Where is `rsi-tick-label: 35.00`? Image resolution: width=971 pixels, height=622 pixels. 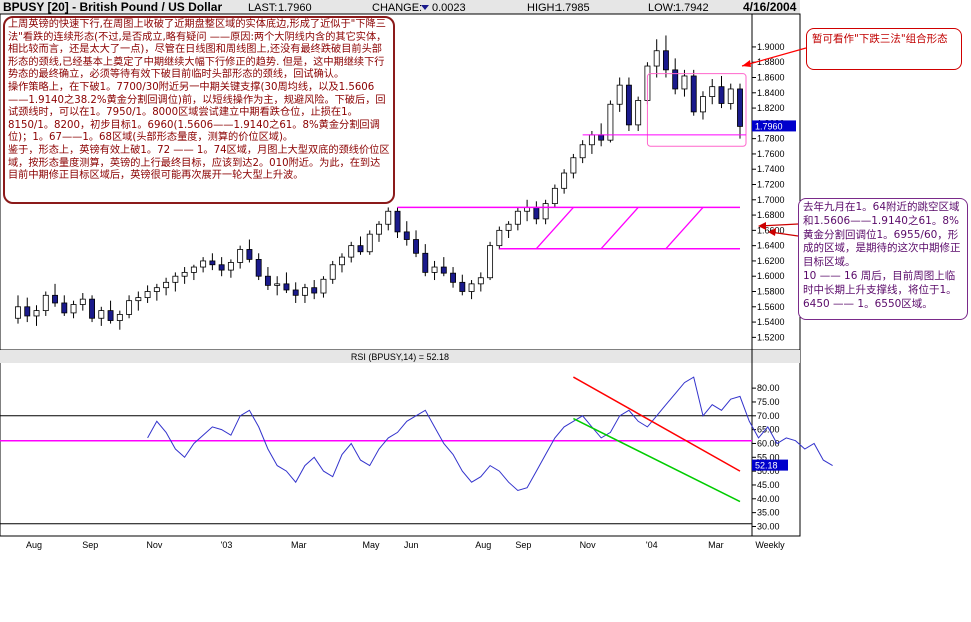 rsi-tick-label: 35.00 is located at coordinates (768, 513).